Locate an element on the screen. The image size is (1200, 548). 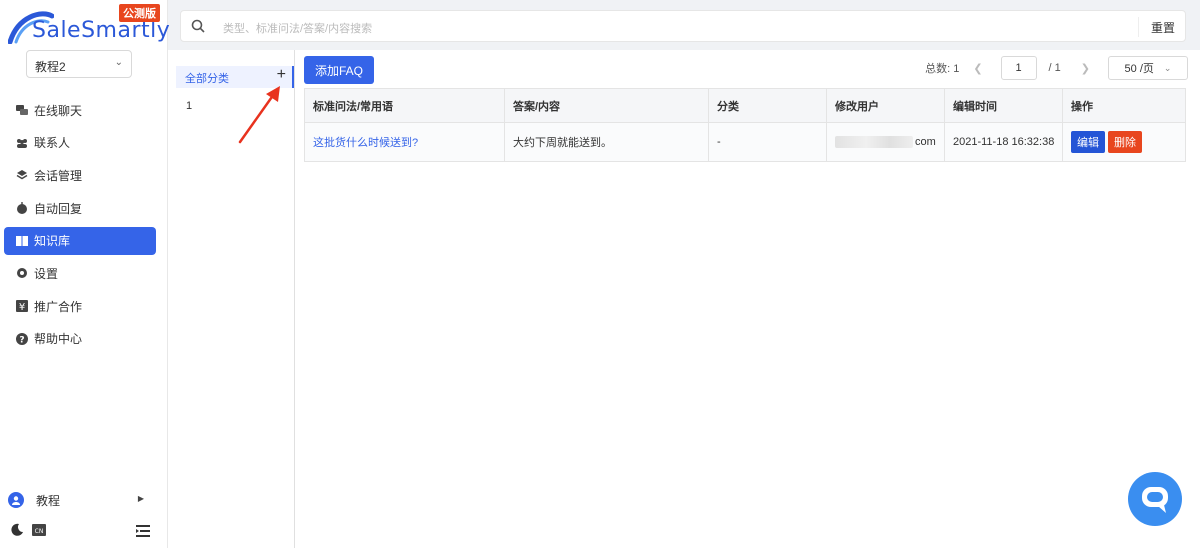
nav-item-live-chat: 在线聊天 is located at coordinates (80, 110).